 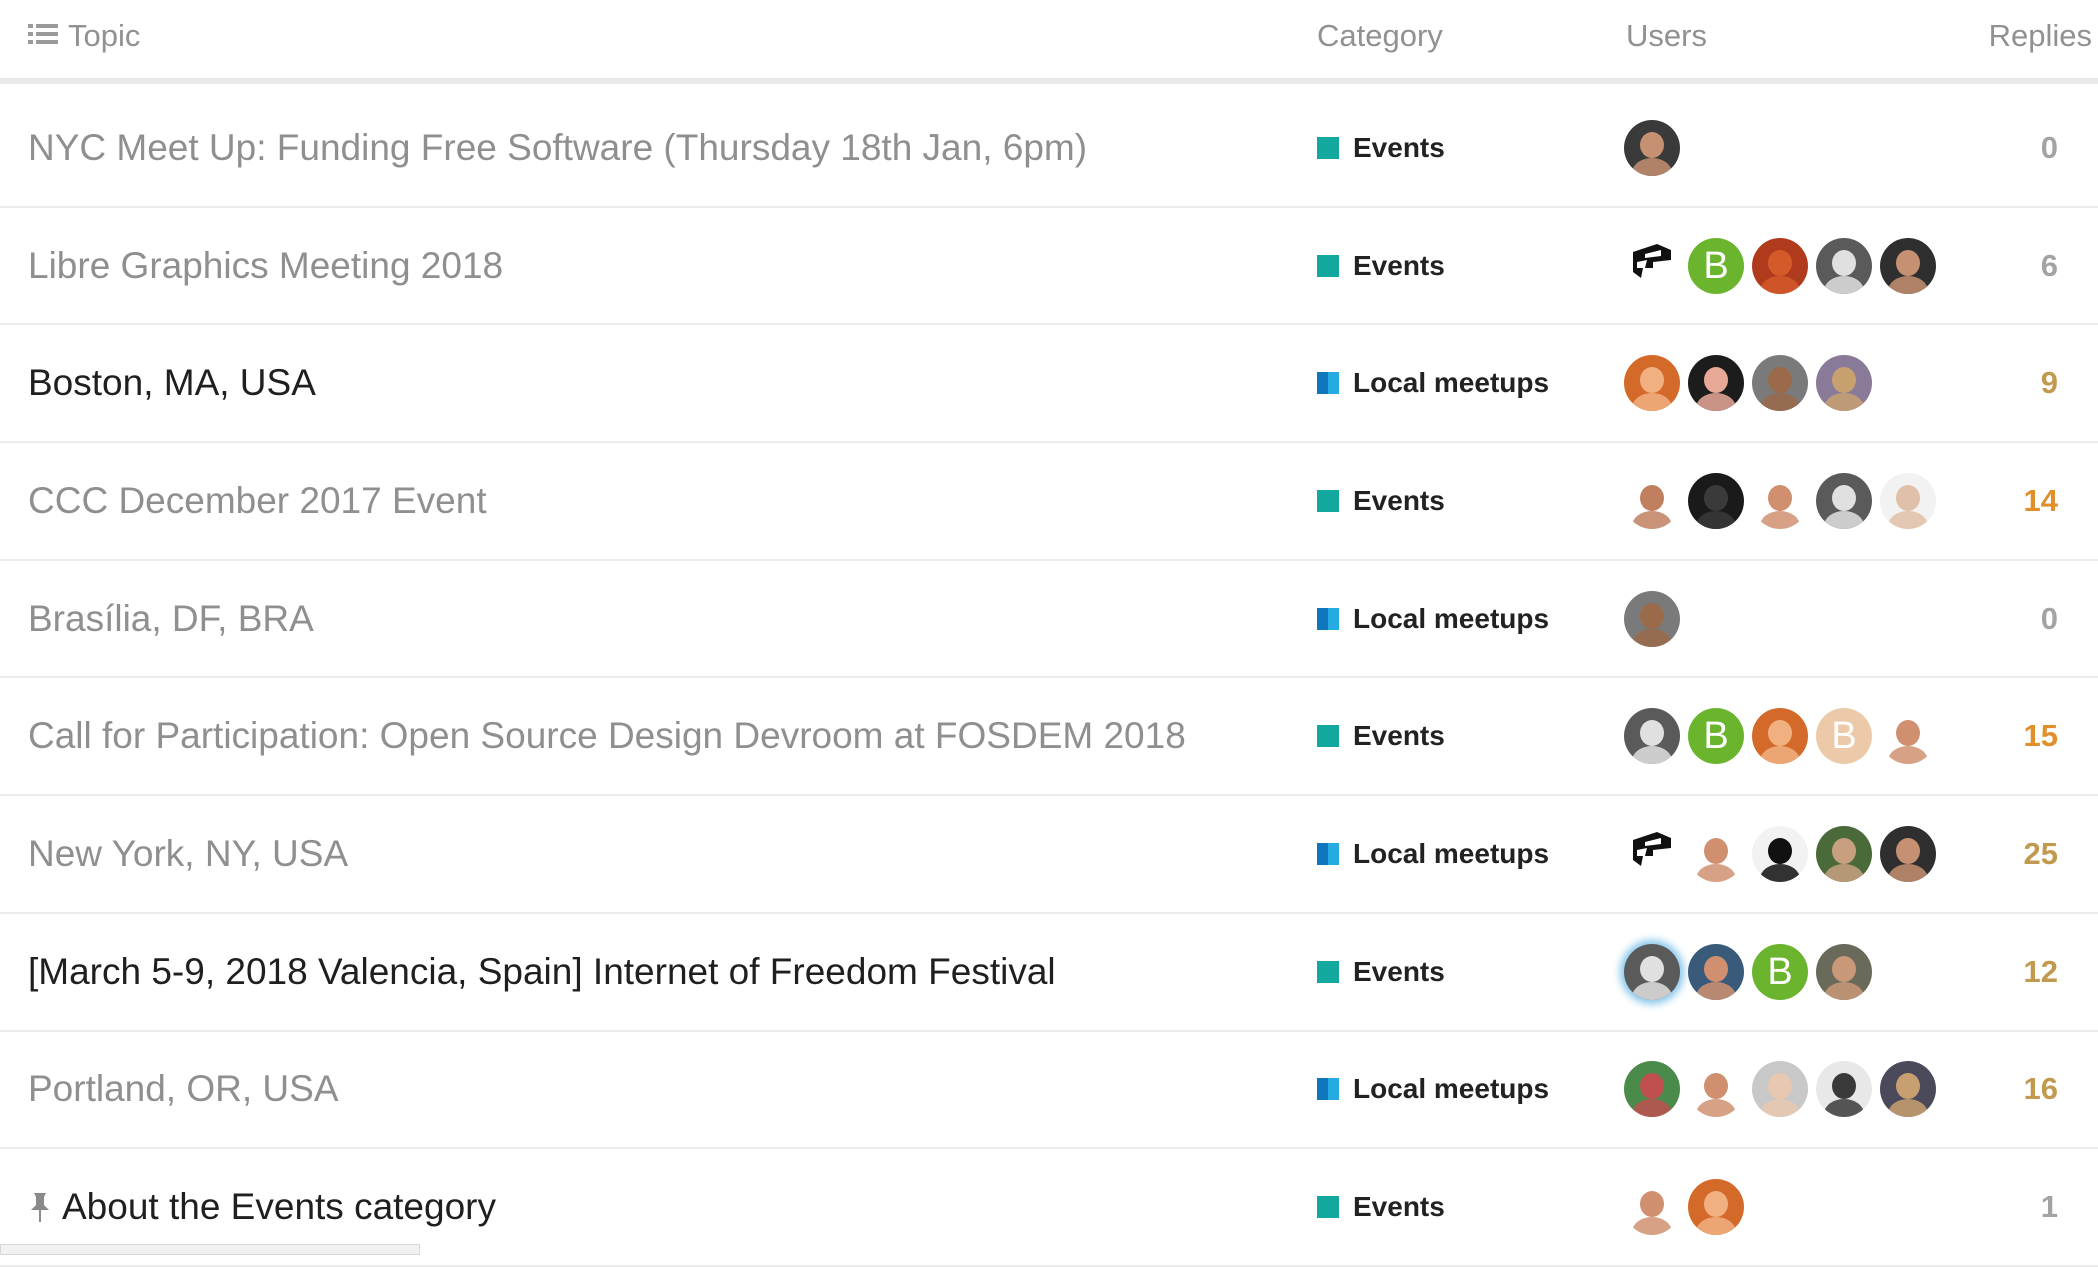 What do you see at coordinates (188, 854) in the screenshot?
I see `topic-title-link: New York, NY, USA` at bounding box center [188, 854].